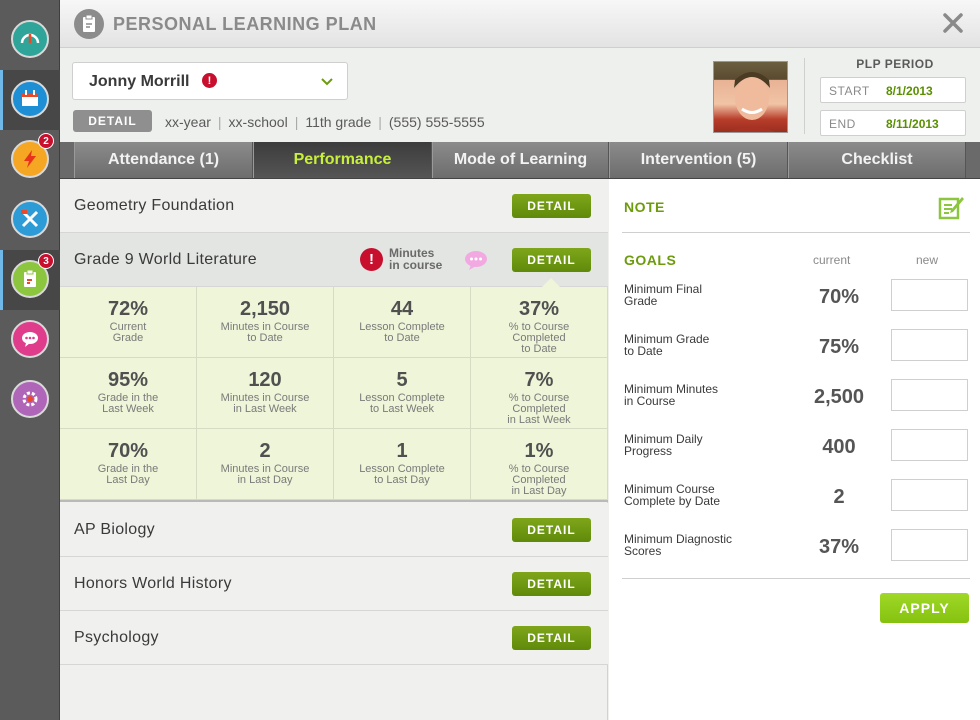  I want to click on nav-item-calendar, so click(30, 100).